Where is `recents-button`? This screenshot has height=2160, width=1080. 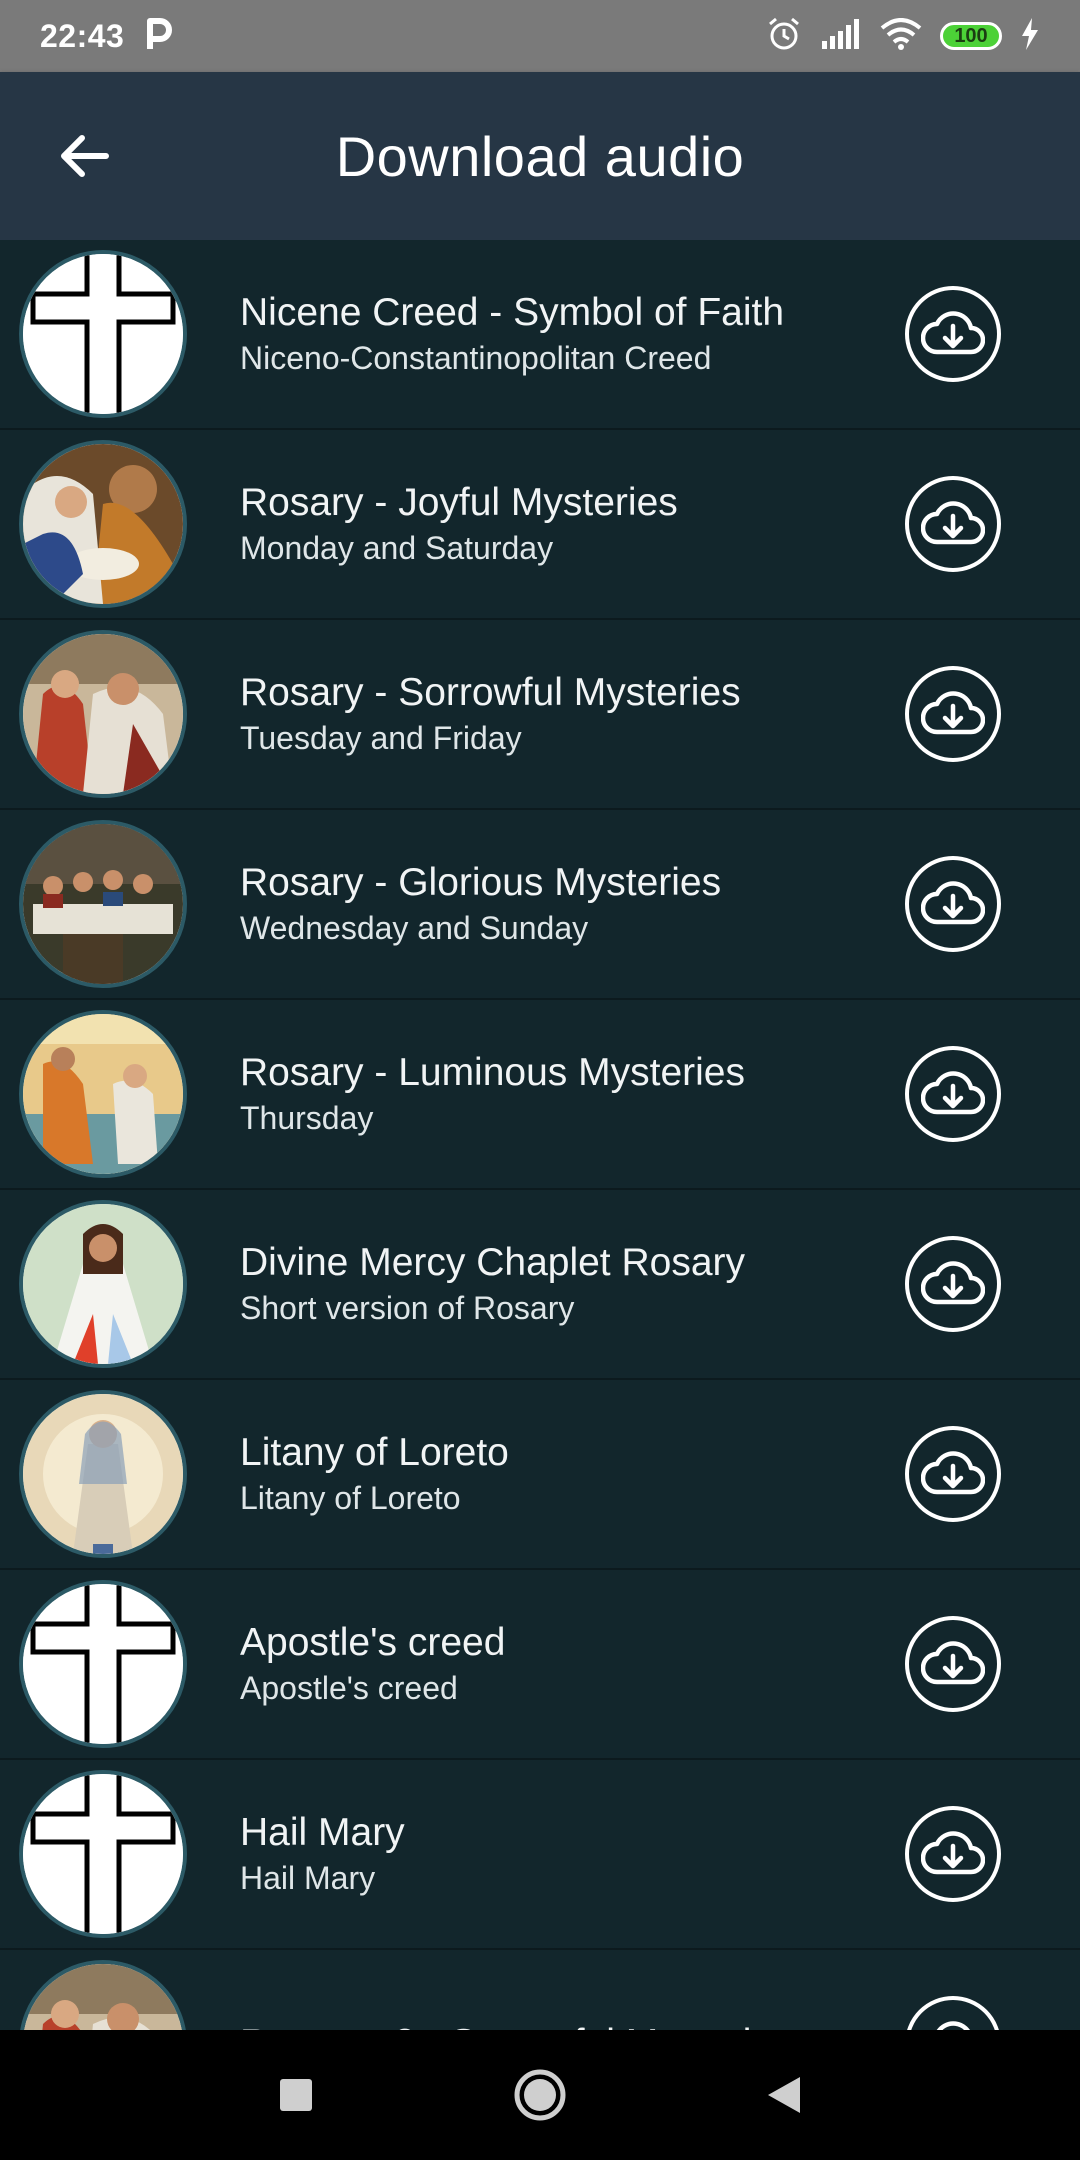
recents-button is located at coordinates (296, 2095).